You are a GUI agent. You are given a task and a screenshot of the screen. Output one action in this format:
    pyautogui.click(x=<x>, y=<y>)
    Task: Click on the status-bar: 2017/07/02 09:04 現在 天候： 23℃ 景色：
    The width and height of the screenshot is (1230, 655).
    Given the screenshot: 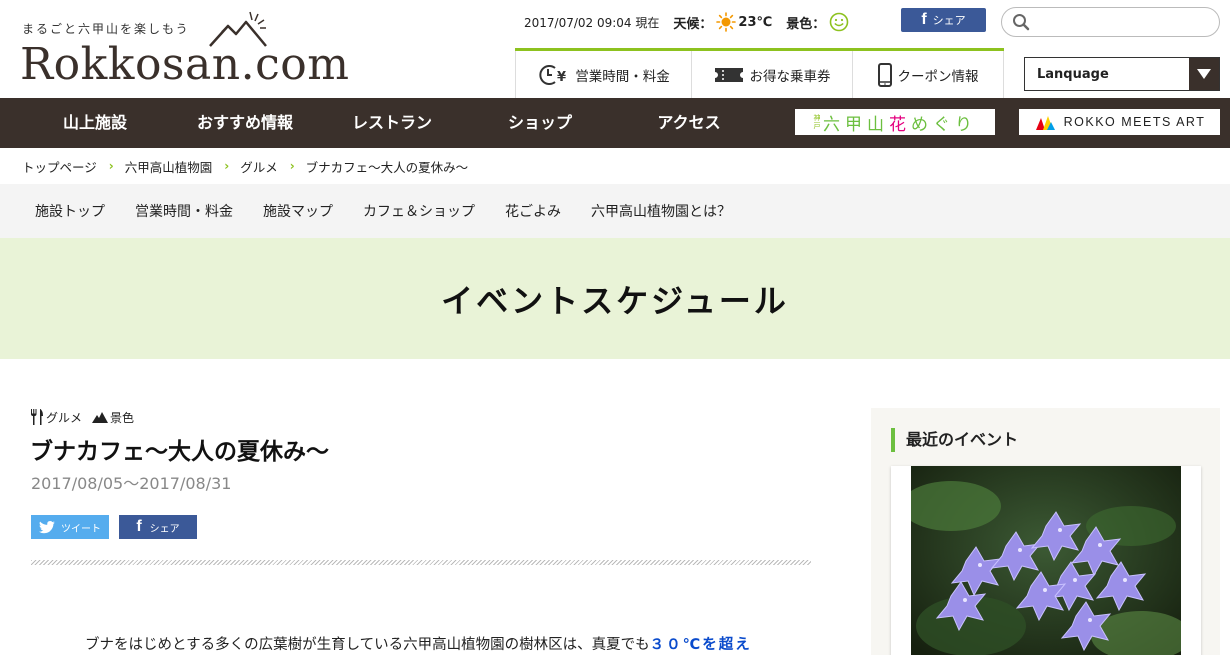 What is the action you would take?
    pyautogui.click(x=686, y=22)
    